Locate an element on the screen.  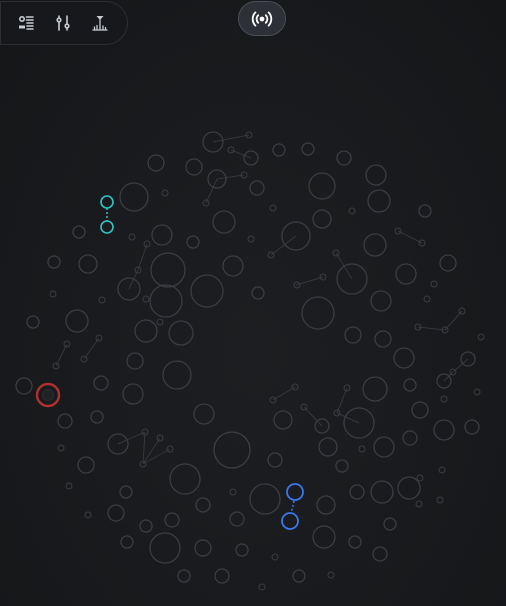
sliders-button is located at coordinates (63, 23).